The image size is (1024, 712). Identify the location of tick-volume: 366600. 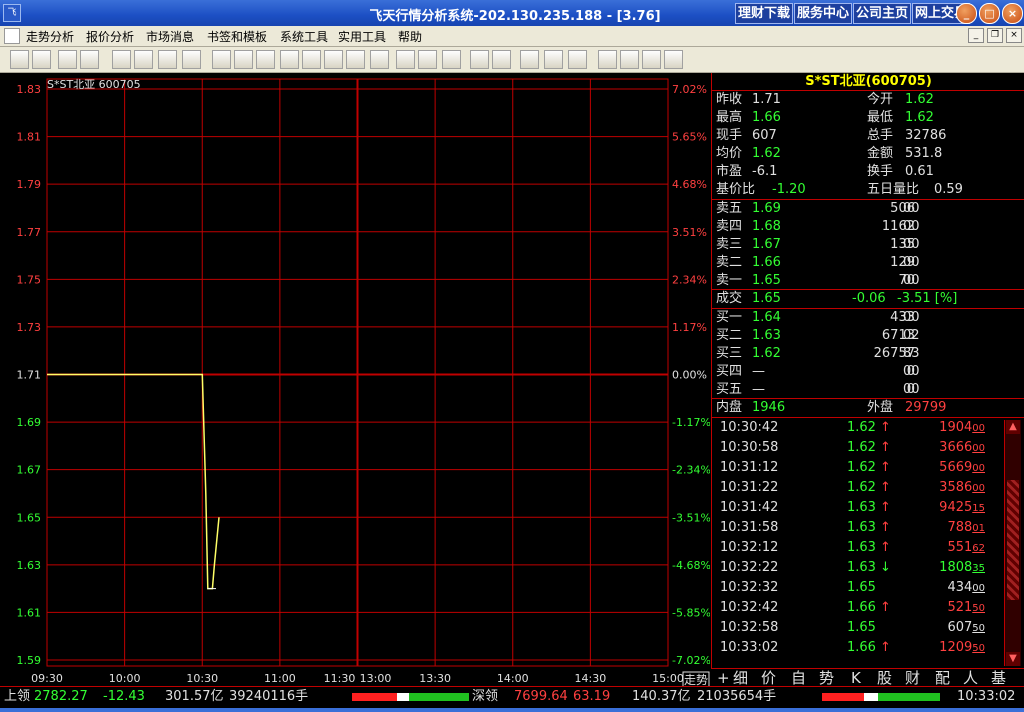
(962, 448).